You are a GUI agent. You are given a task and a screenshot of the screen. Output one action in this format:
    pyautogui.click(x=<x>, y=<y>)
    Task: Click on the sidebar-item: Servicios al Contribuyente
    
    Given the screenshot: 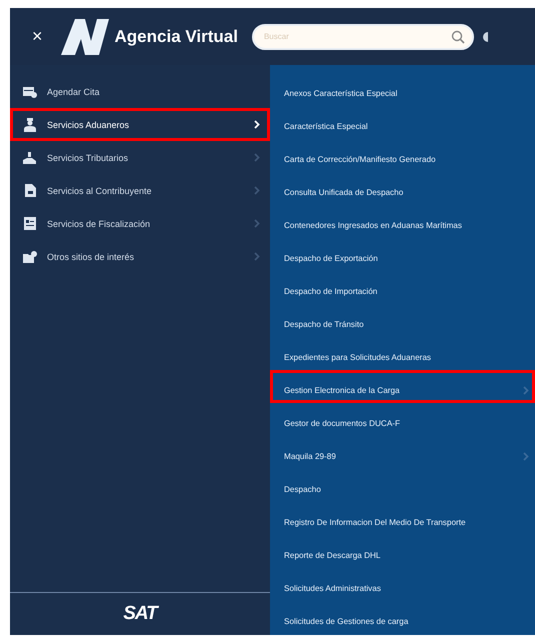 What is the action you would take?
    pyautogui.click(x=140, y=190)
    